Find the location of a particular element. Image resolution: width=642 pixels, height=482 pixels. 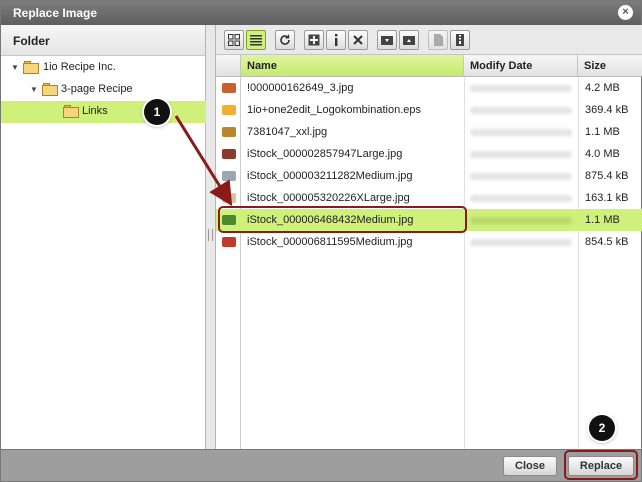

add-file-button is located at coordinates (314, 40).